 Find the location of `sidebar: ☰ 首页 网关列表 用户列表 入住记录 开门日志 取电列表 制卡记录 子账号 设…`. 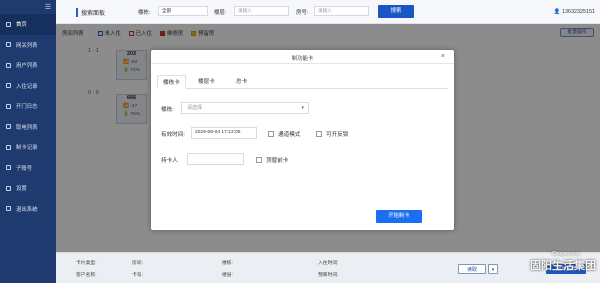

sidebar: ☰ 首页 网关列表 用户列表 入住记录 开门日志 取电列表 制卡记录 子账号 设… is located at coordinates (28, 141).